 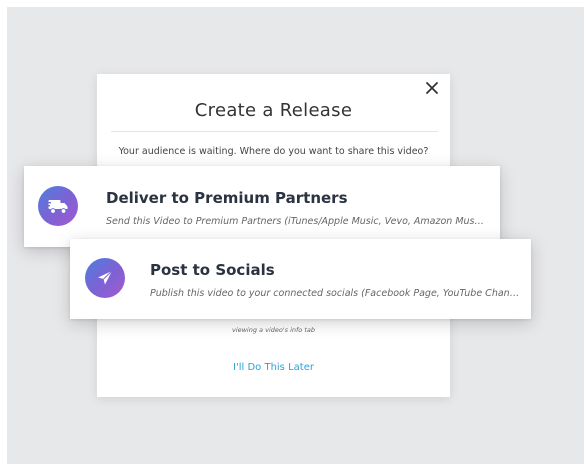 What do you see at coordinates (274, 131) in the screenshot?
I see `modal-divider` at bounding box center [274, 131].